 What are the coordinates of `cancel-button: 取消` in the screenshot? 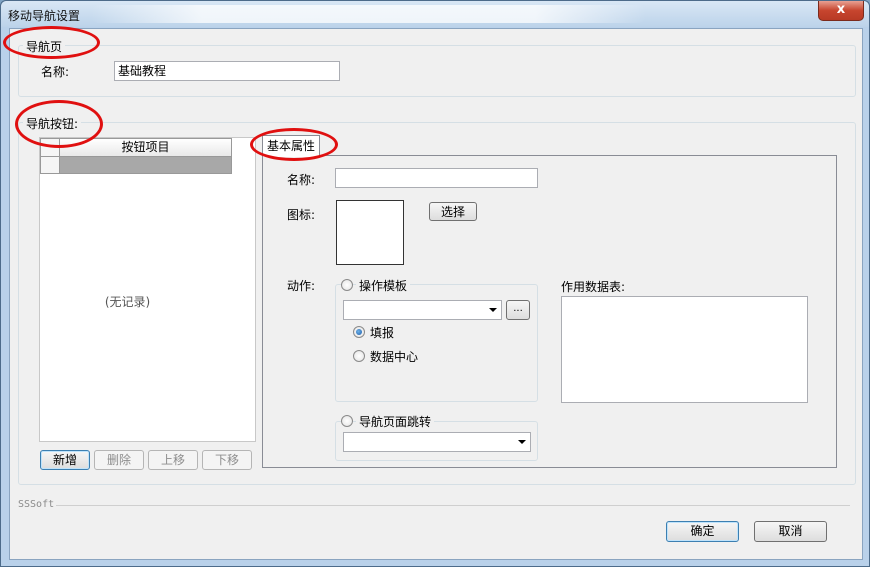 It's located at (790, 531).